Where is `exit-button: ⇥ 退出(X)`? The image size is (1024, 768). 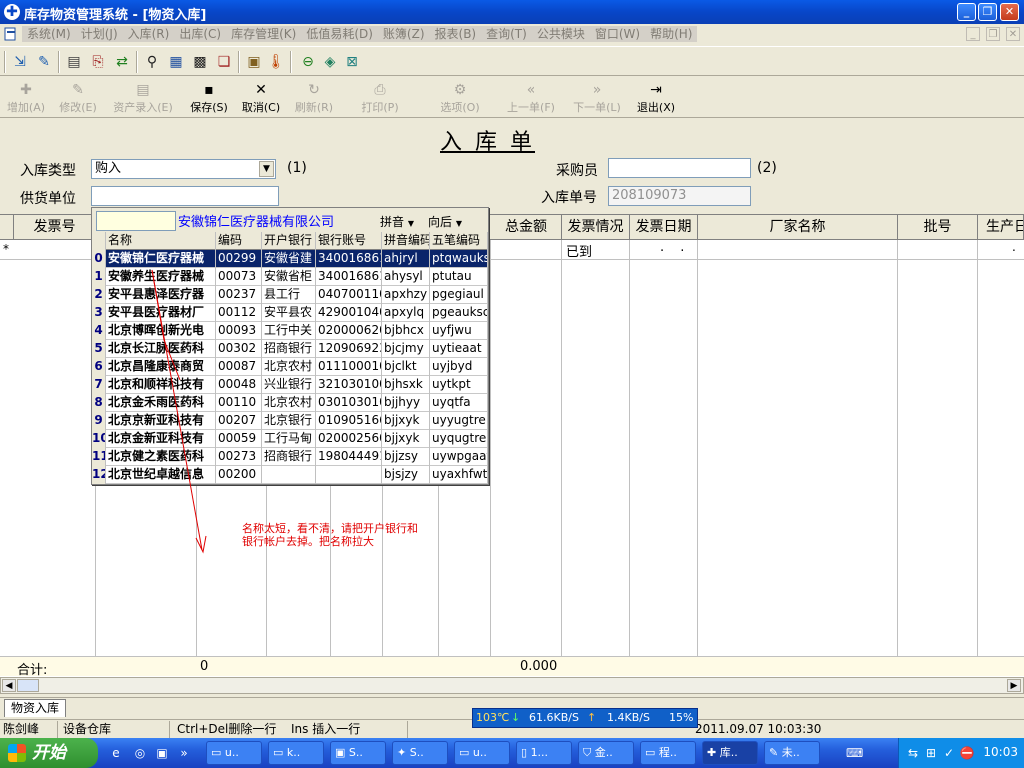
exit-button: ⇥ 退出(X) is located at coordinates (656, 98).